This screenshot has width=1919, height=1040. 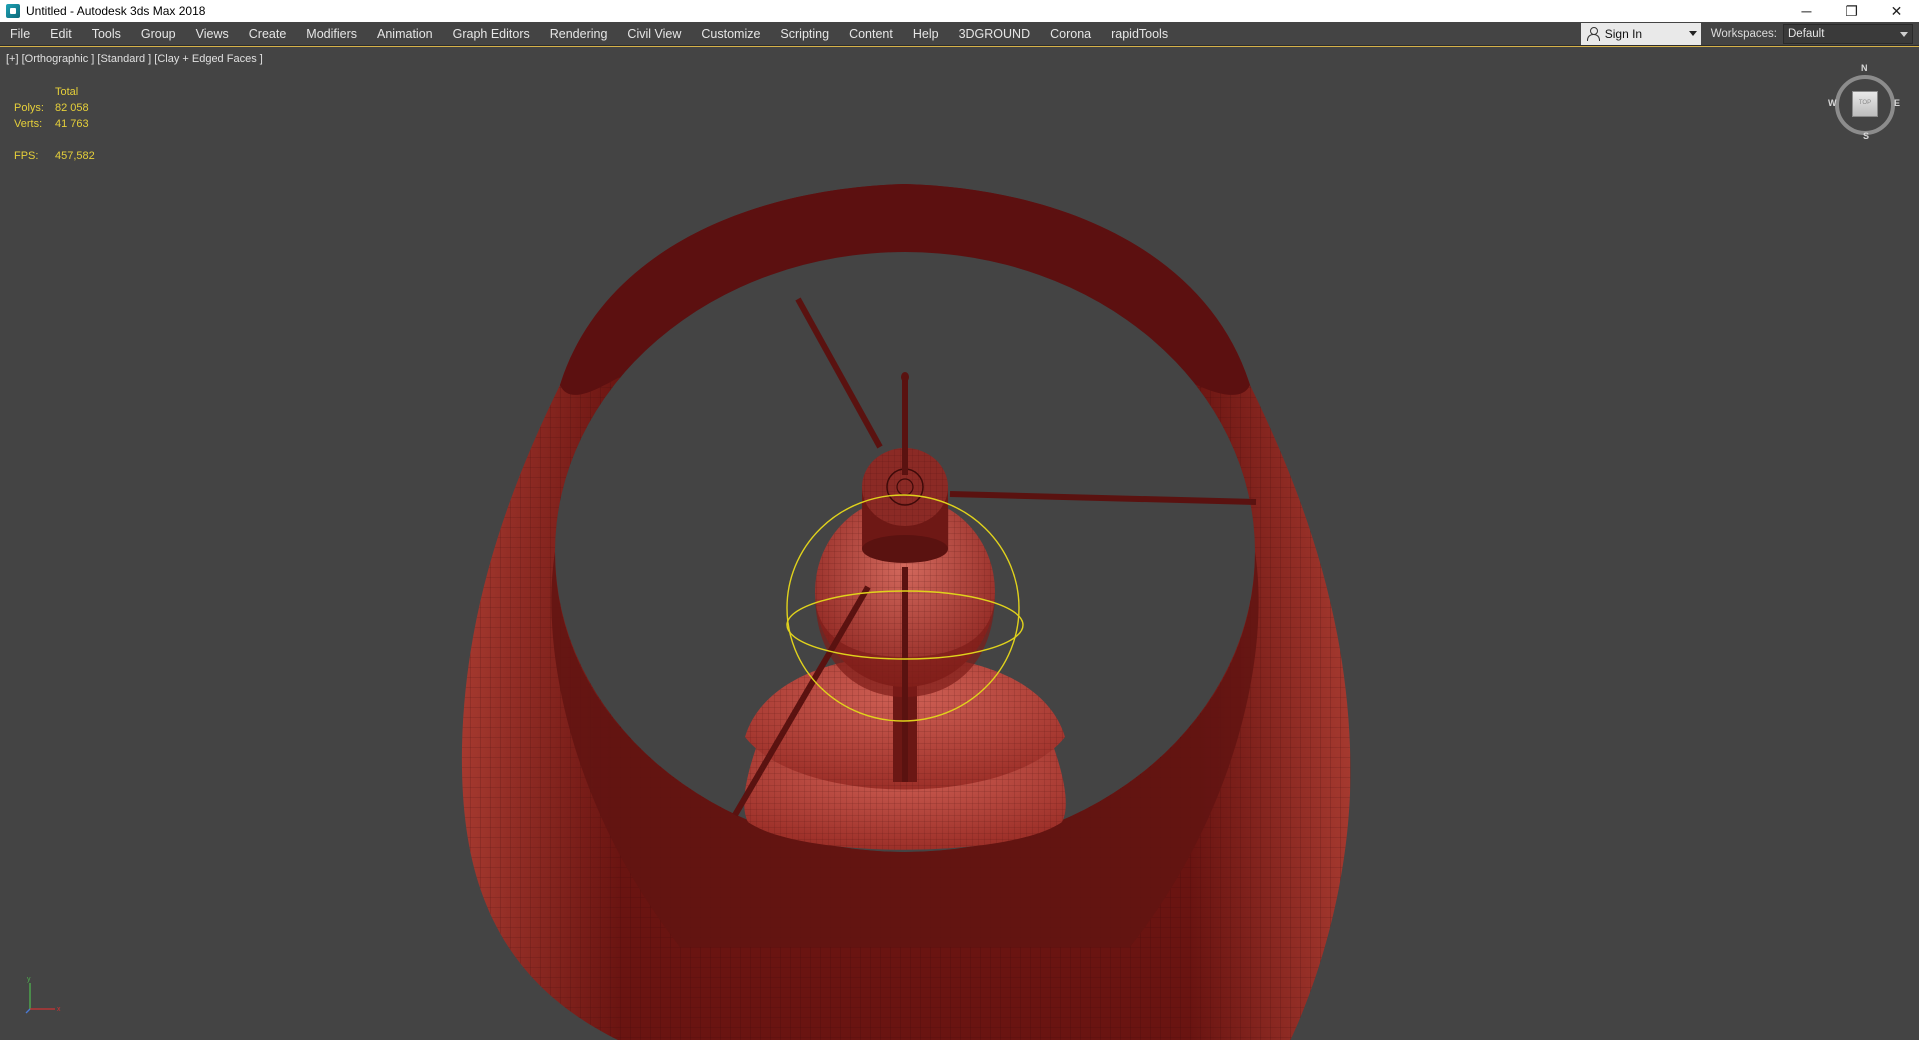 What do you see at coordinates (67, 92) in the screenshot?
I see `stats-total-header: Total` at bounding box center [67, 92].